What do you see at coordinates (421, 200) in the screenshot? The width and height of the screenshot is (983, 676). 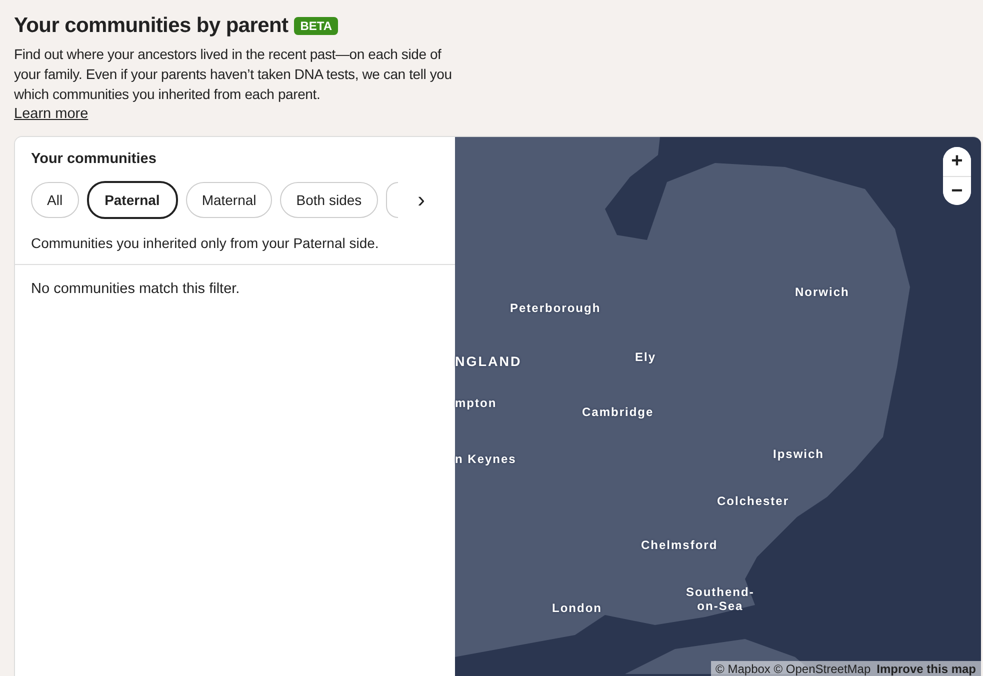 I see `next-chips-button: ›` at bounding box center [421, 200].